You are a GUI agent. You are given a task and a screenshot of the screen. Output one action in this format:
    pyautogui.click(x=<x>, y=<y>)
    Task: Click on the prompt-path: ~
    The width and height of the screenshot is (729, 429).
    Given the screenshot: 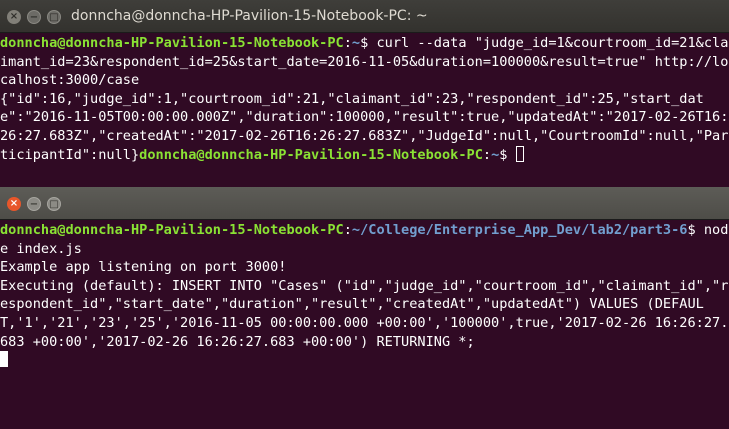 What is the action you would take?
    pyautogui.click(x=356, y=43)
    